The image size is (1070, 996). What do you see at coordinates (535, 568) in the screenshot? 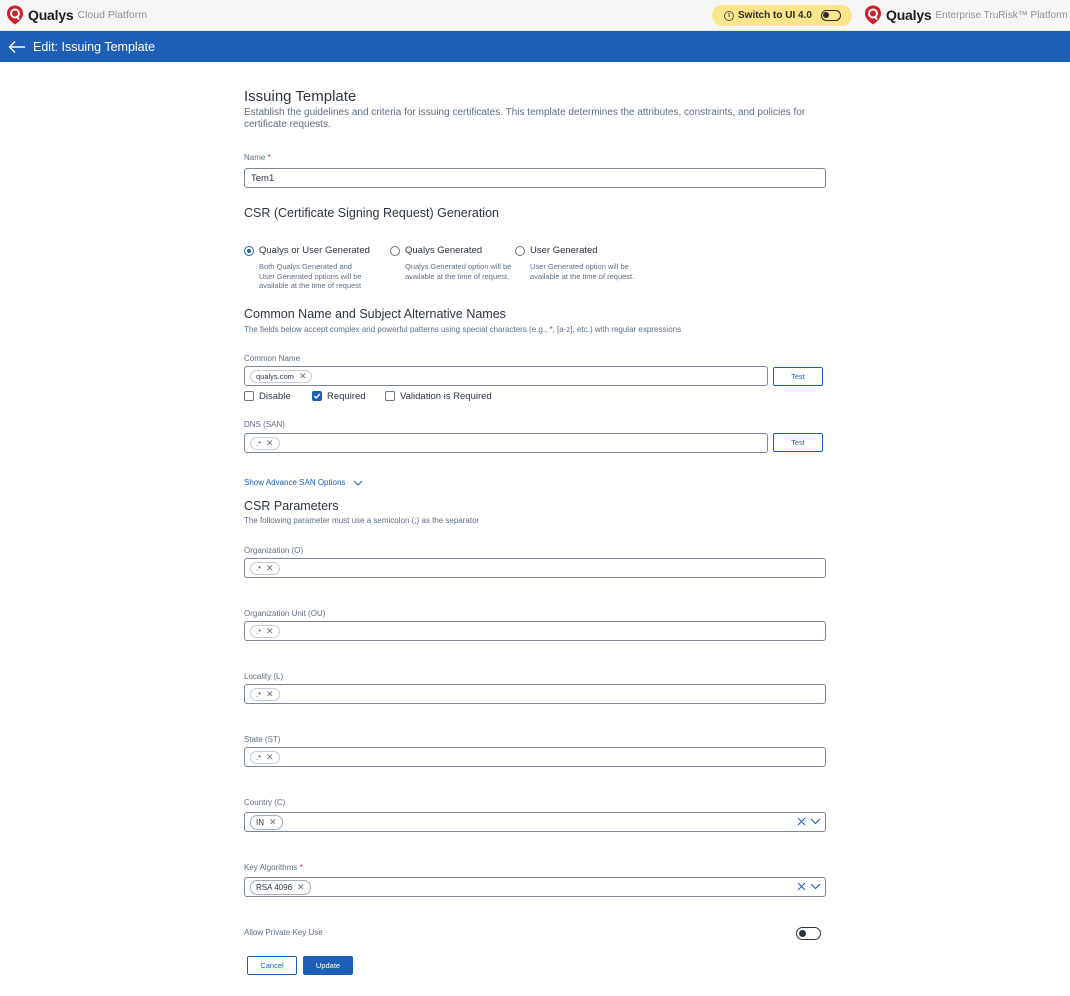
I see `organization-input: .* ✕` at bounding box center [535, 568].